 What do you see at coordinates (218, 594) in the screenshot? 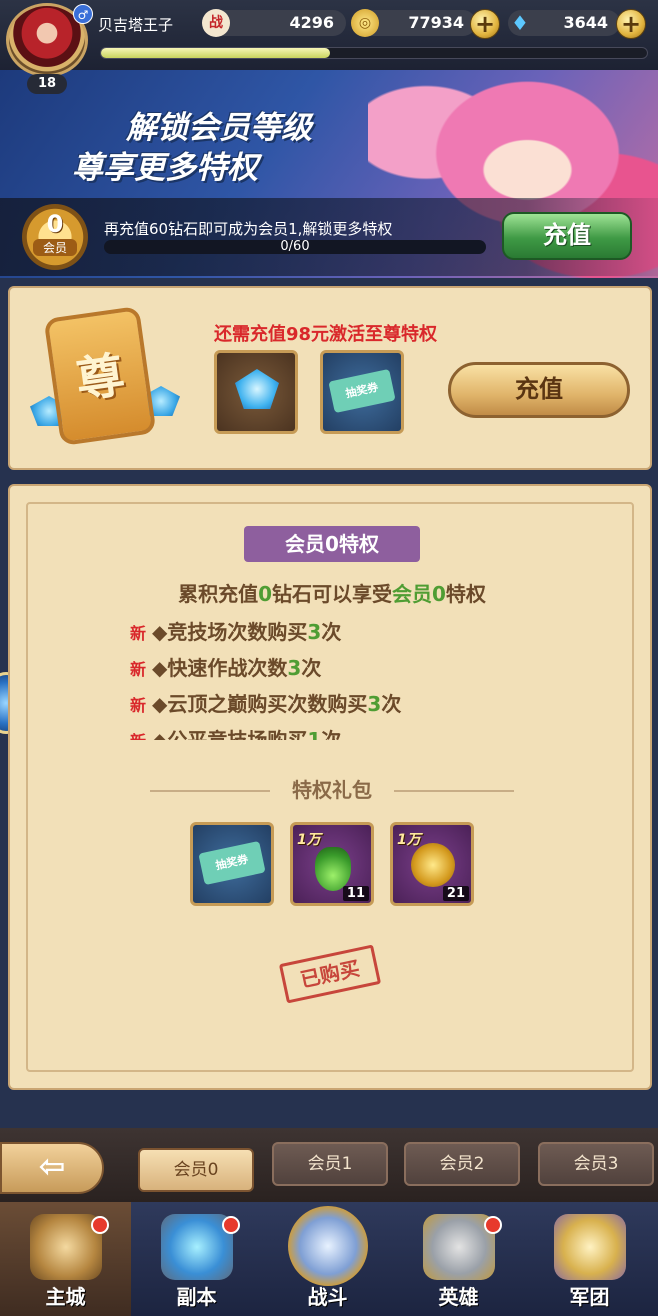
I see `desc-text: 累积充值` at bounding box center [218, 594].